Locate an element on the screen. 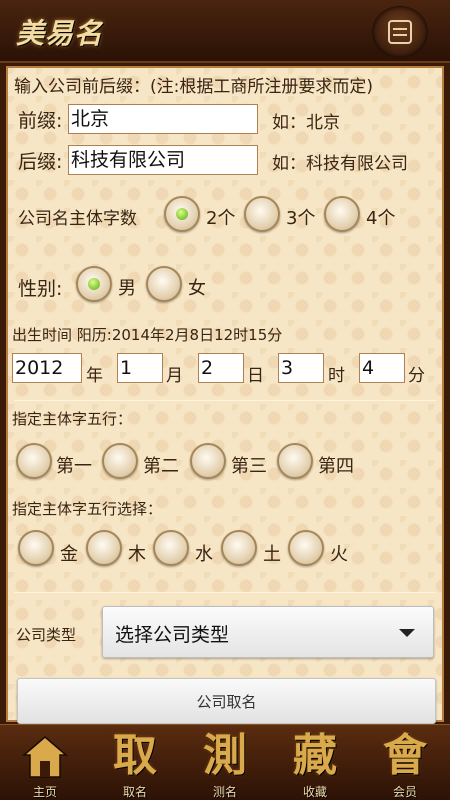  gender-radio-female is located at coordinates (164, 284).